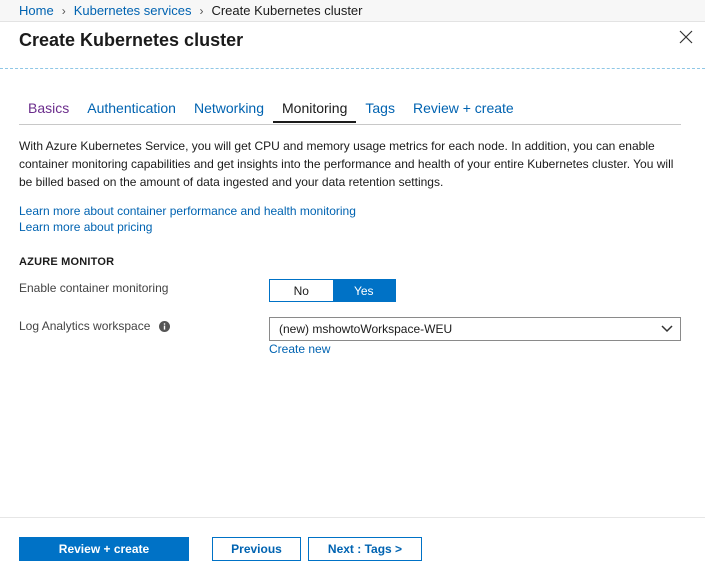 The height and width of the screenshot is (583, 705). I want to click on workspace-label: Log Analytics workspace, so click(85, 326).